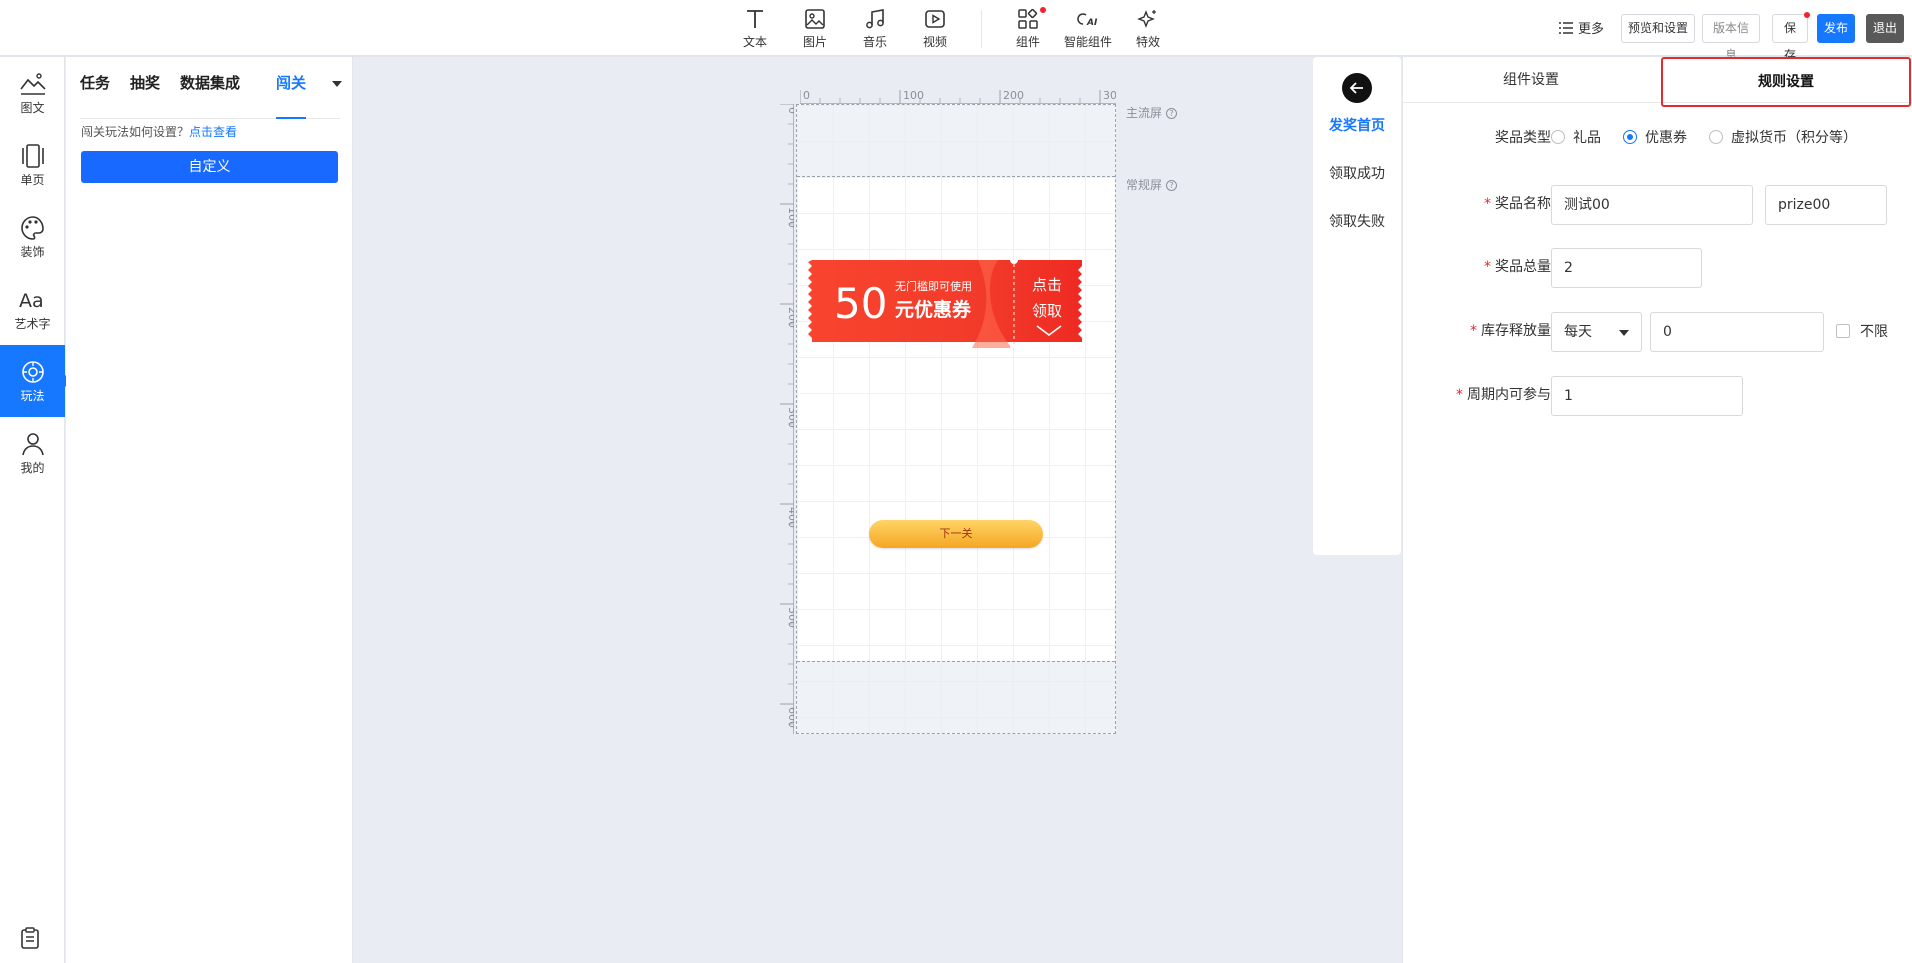  I want to click on rail-item-graphic-text: 图文, so click(32, 93).